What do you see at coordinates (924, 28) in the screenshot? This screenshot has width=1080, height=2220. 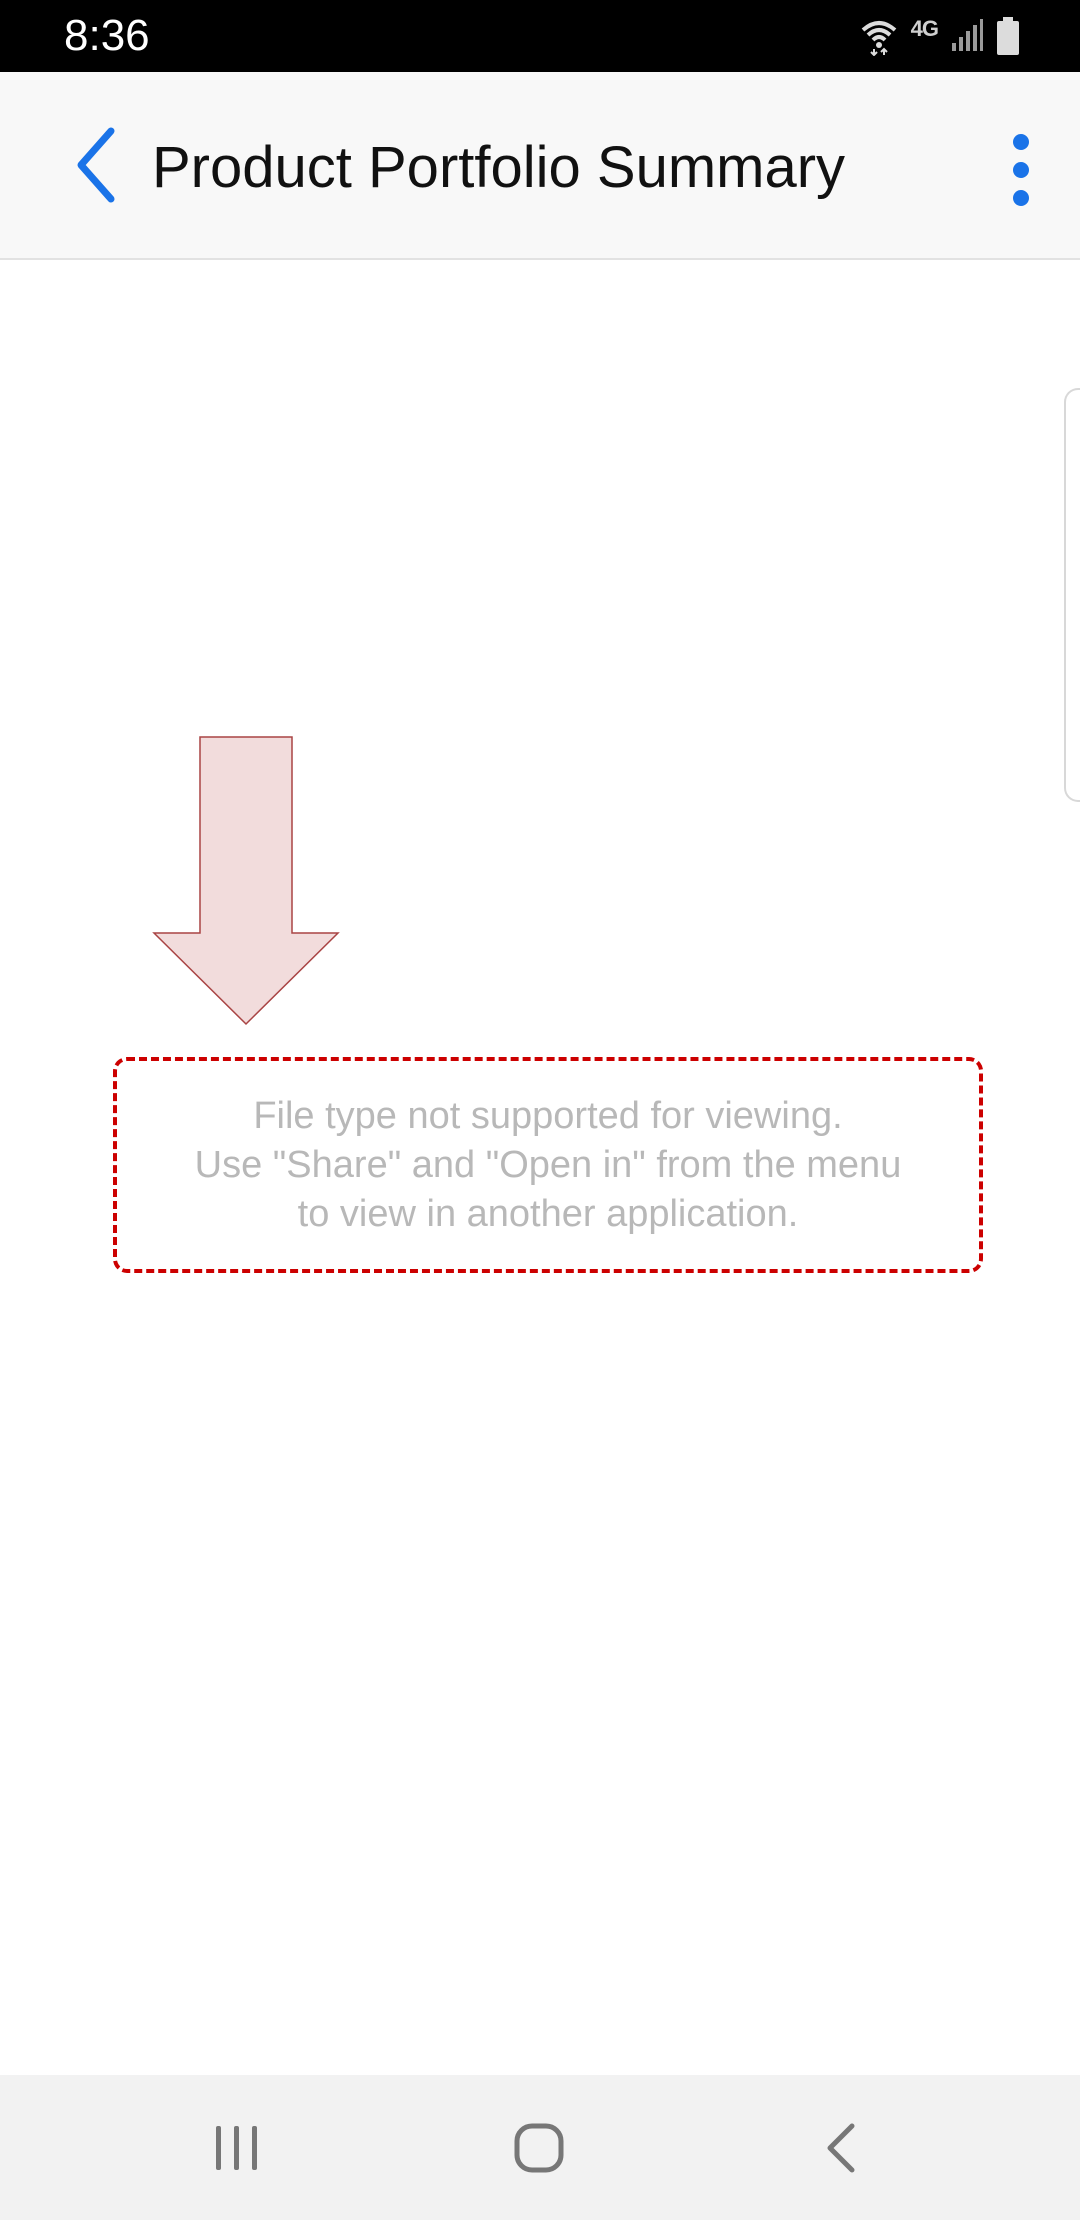 I see `network-type-label: 4G` at bounding box center [924, 28].